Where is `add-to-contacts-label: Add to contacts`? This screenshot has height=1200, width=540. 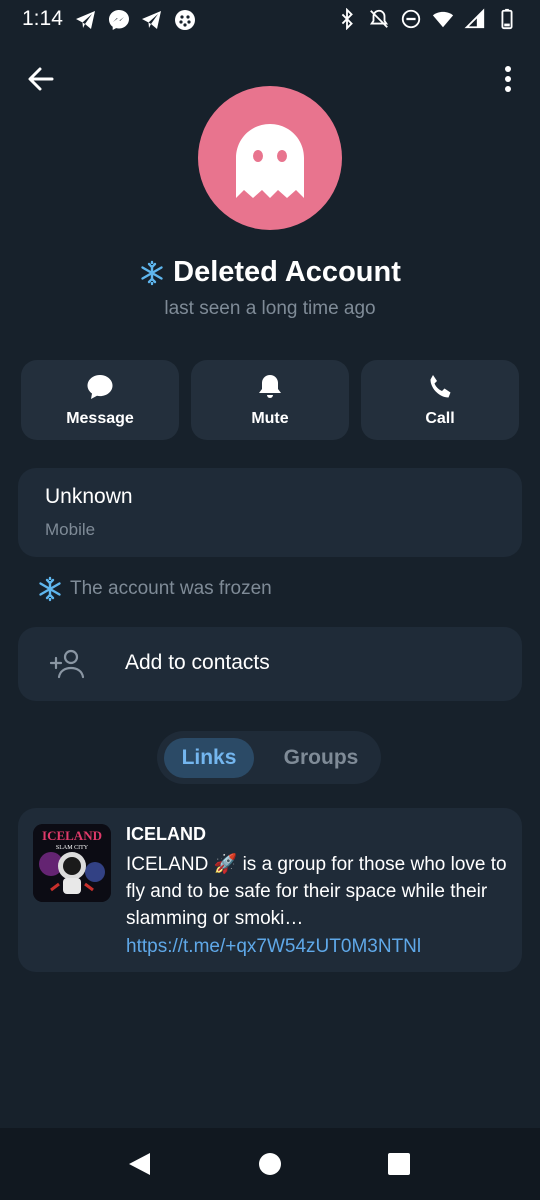
add-to-contacts-label: Add to contacts is located at coordinates (197, 662).